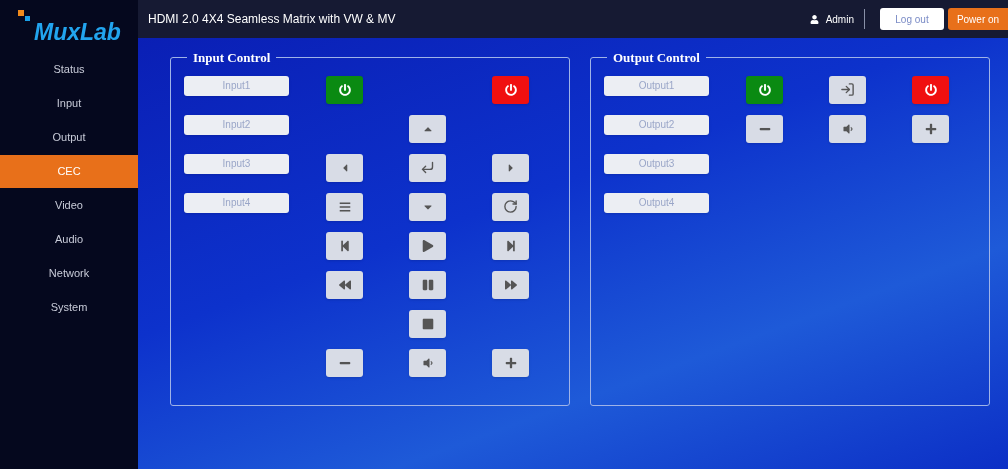  Describe the element at coordinates (656, 124) in the screenshot. I see `source-button: Output2` at that location.